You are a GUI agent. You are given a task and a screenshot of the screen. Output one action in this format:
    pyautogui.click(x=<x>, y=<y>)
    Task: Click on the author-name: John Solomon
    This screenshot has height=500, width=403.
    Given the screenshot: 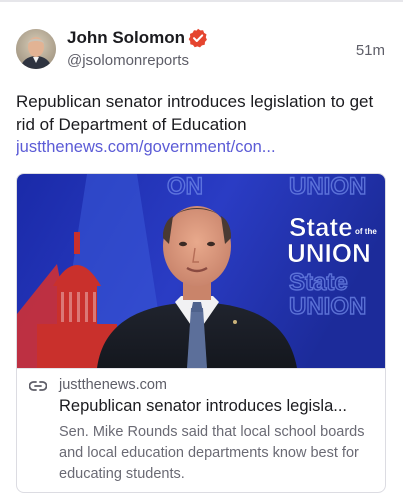 What is the action you would take?
    pyautogui.click(x=126, y=38)
    